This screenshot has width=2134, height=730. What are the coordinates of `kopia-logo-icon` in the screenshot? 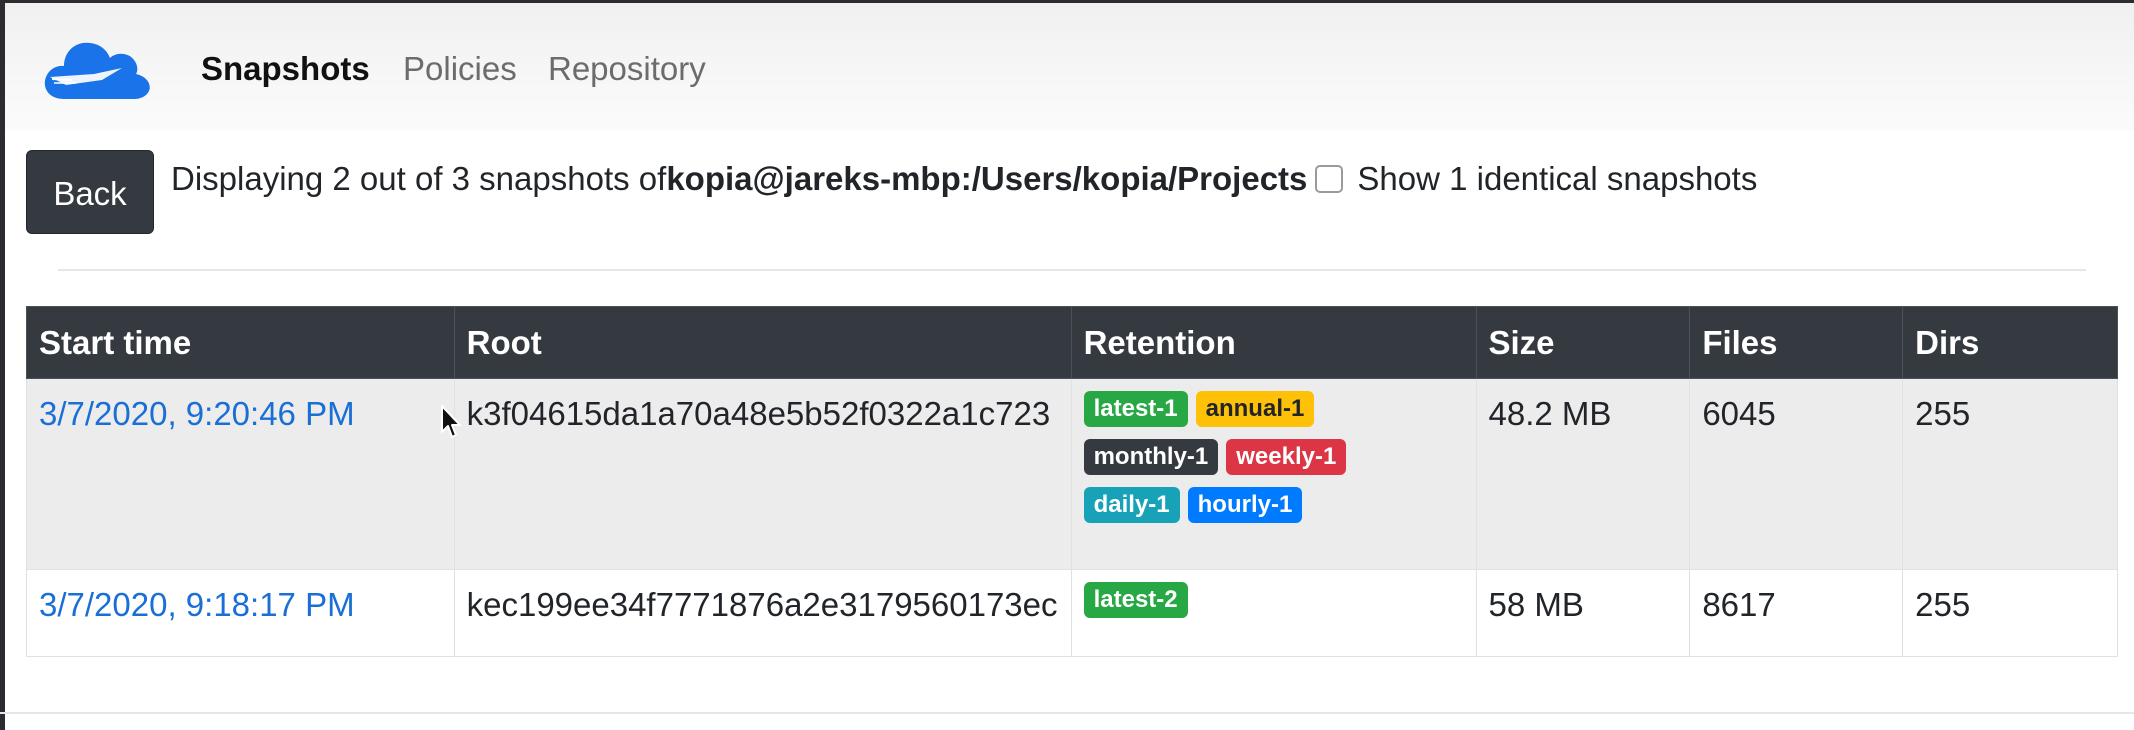 It's located at (97, 68).